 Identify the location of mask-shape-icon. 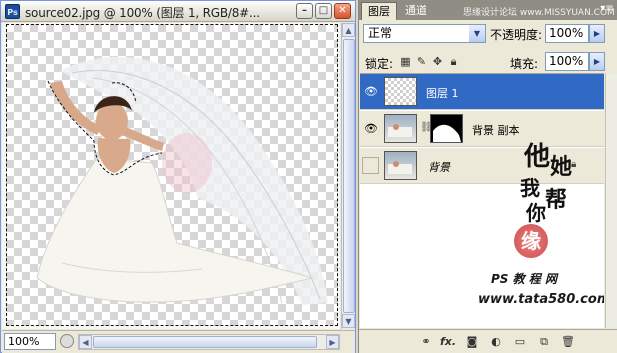
(447, 133).